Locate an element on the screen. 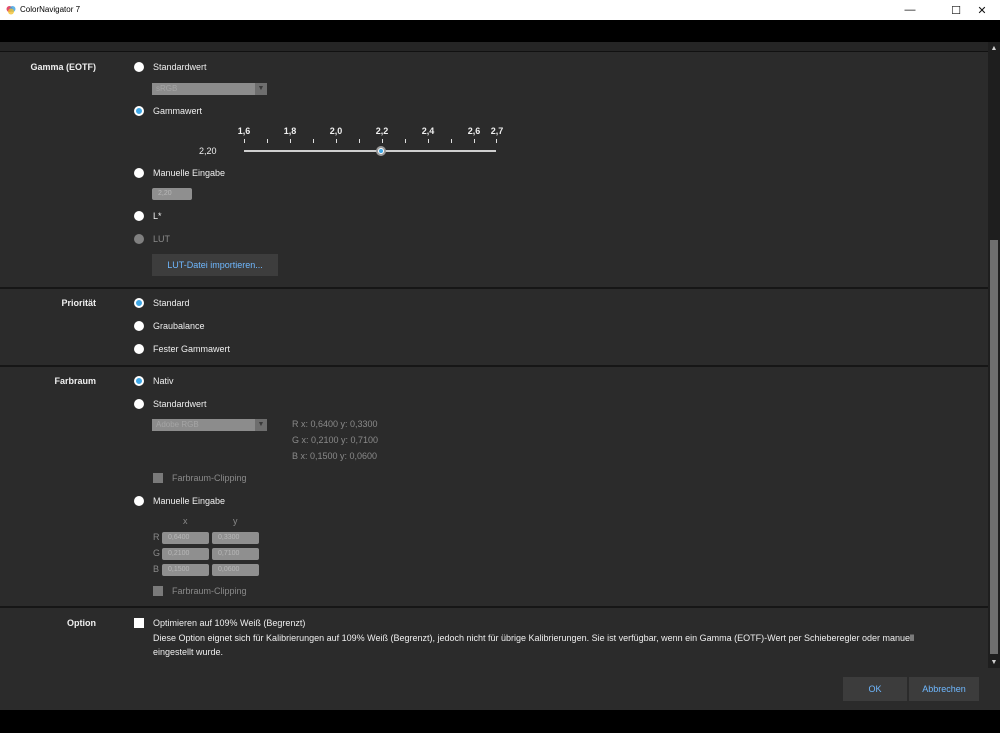  colorspace-standard-radio is located at coordinates (139, 404).